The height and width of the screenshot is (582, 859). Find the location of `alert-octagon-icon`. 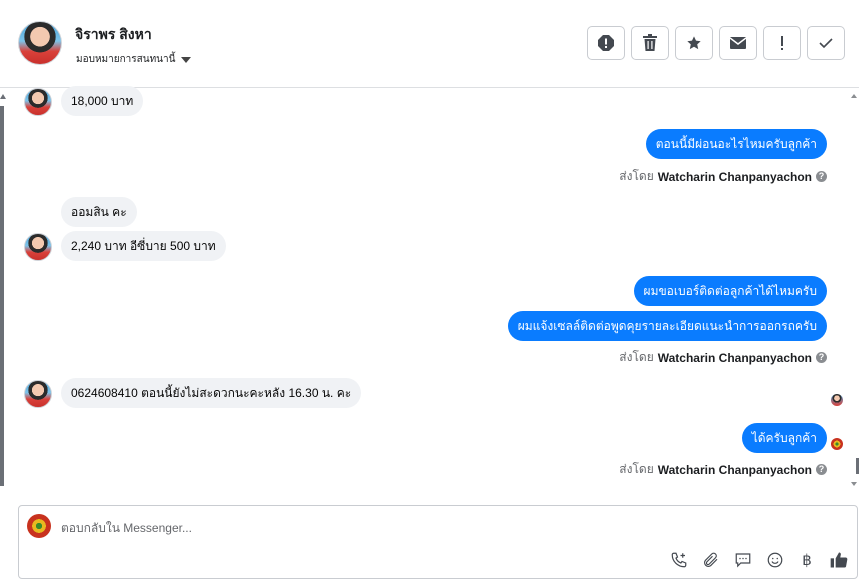

alert-octagon-icon is located at coordinates (606, 43).